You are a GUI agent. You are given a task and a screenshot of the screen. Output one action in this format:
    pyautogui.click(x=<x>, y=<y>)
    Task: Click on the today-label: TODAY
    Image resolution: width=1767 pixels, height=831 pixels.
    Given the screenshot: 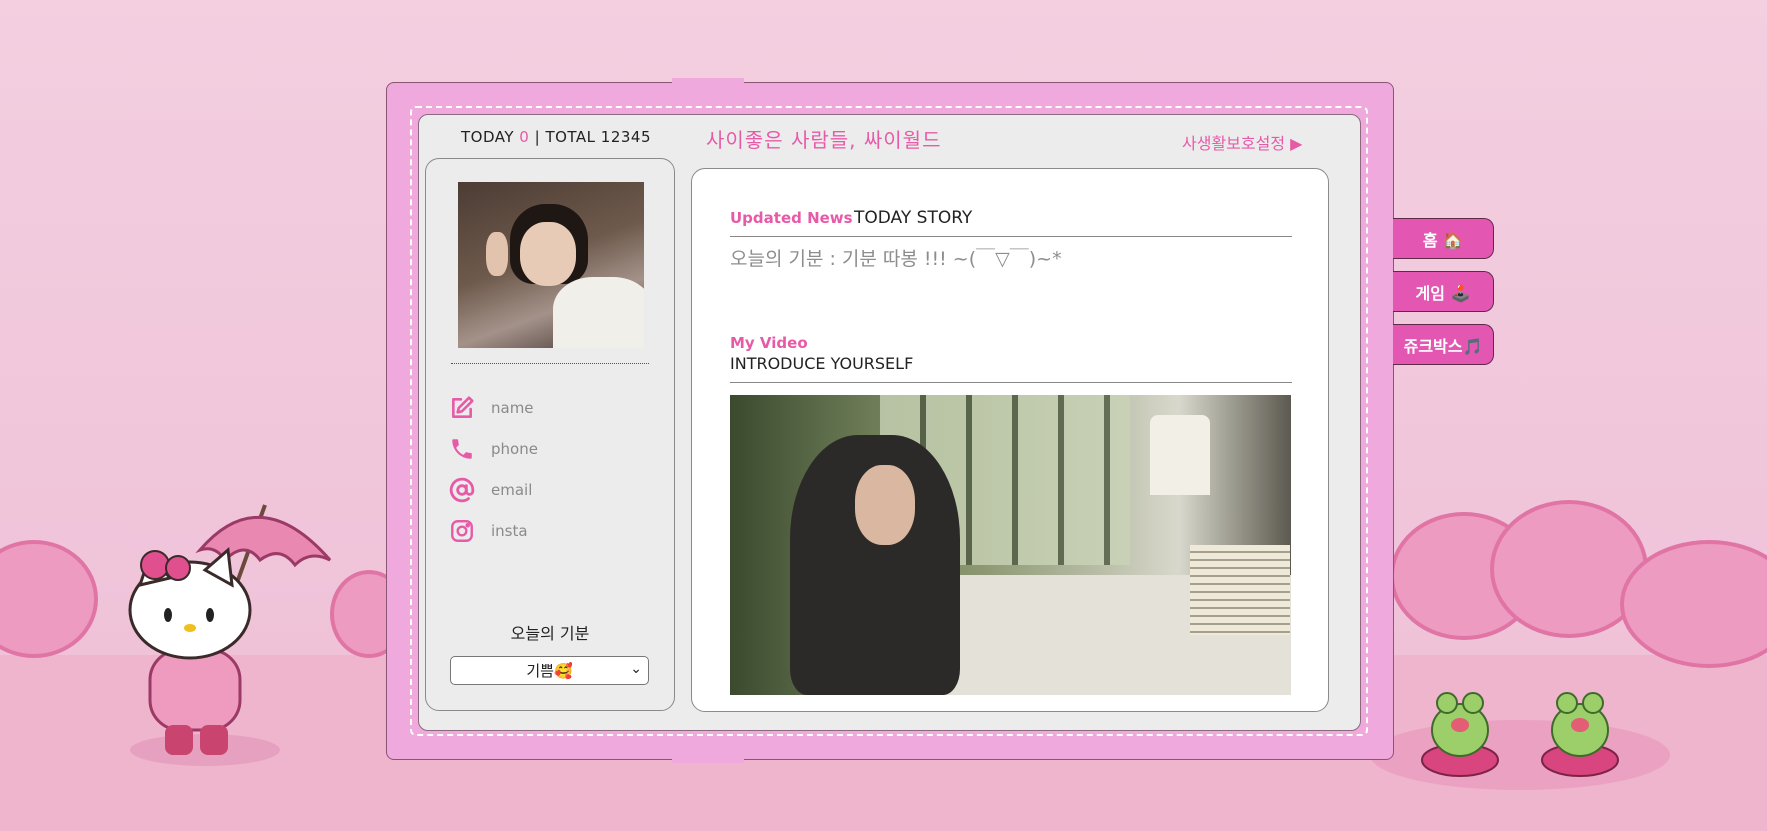 What is the action you would take?
    pyautogui.click(x=488, y=137)
    